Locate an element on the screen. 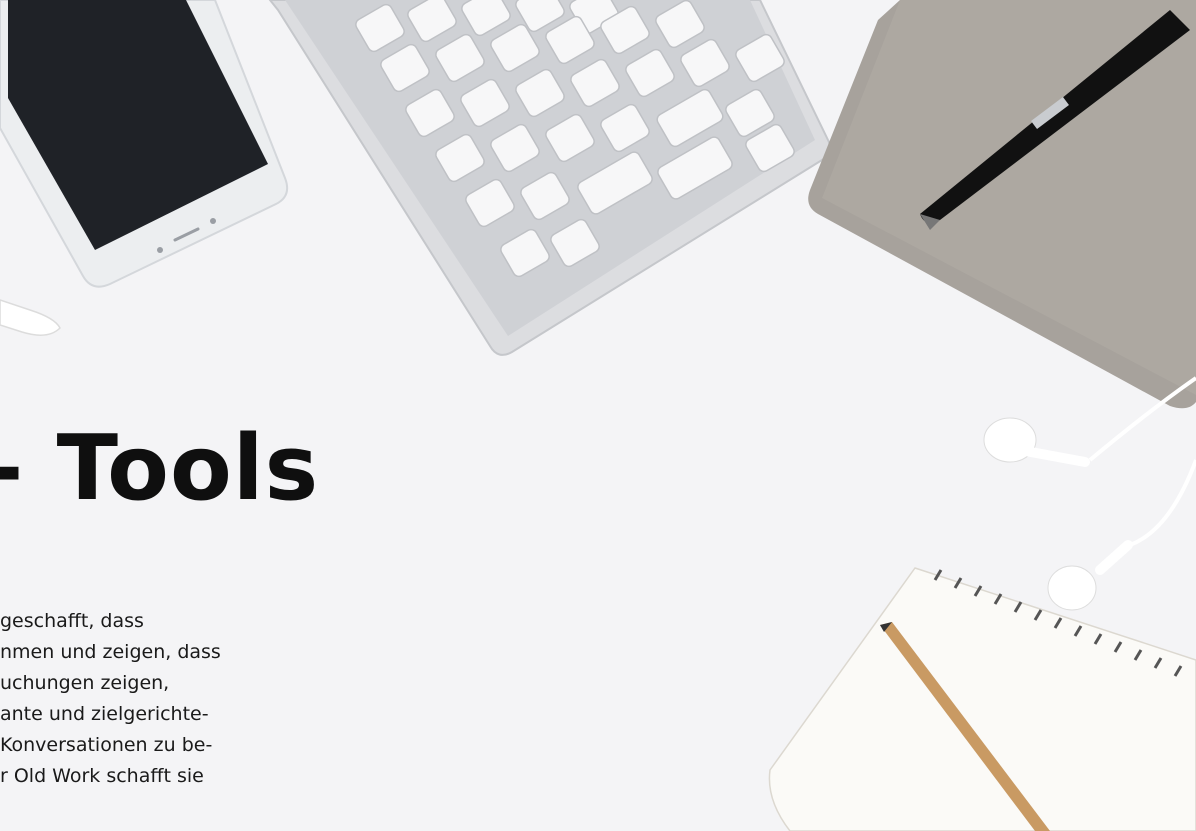  body-line: nmen und zeigen, dass is located at coordinates (110, 652).